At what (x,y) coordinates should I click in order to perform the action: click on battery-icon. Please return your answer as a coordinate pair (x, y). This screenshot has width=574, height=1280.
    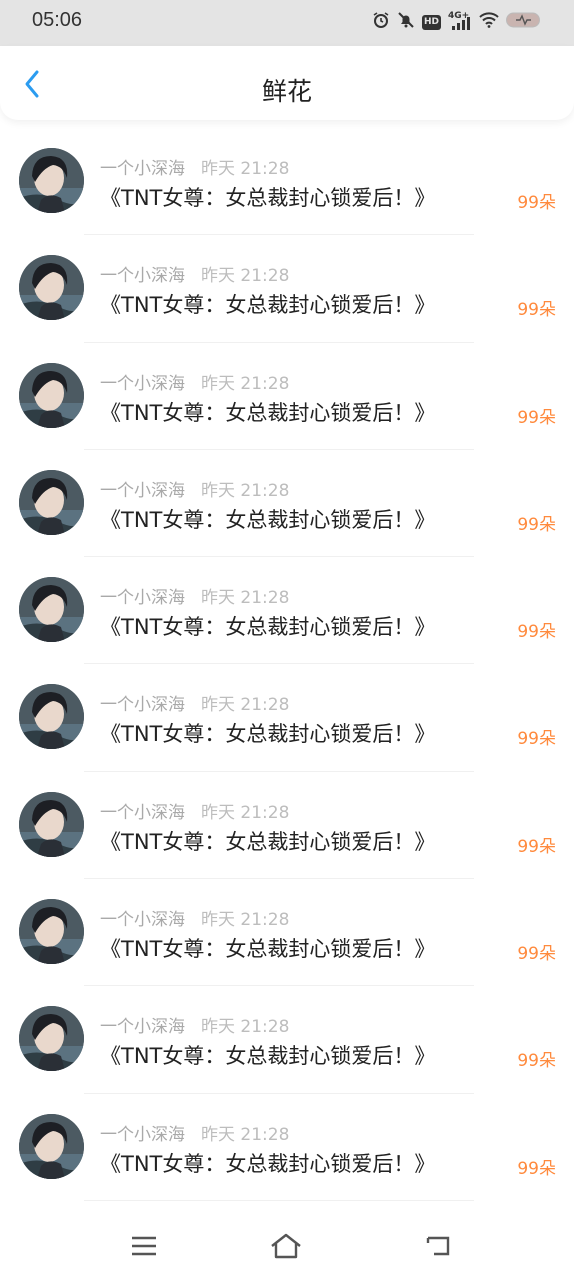
    Looking at the image, I should click on (524, 22).